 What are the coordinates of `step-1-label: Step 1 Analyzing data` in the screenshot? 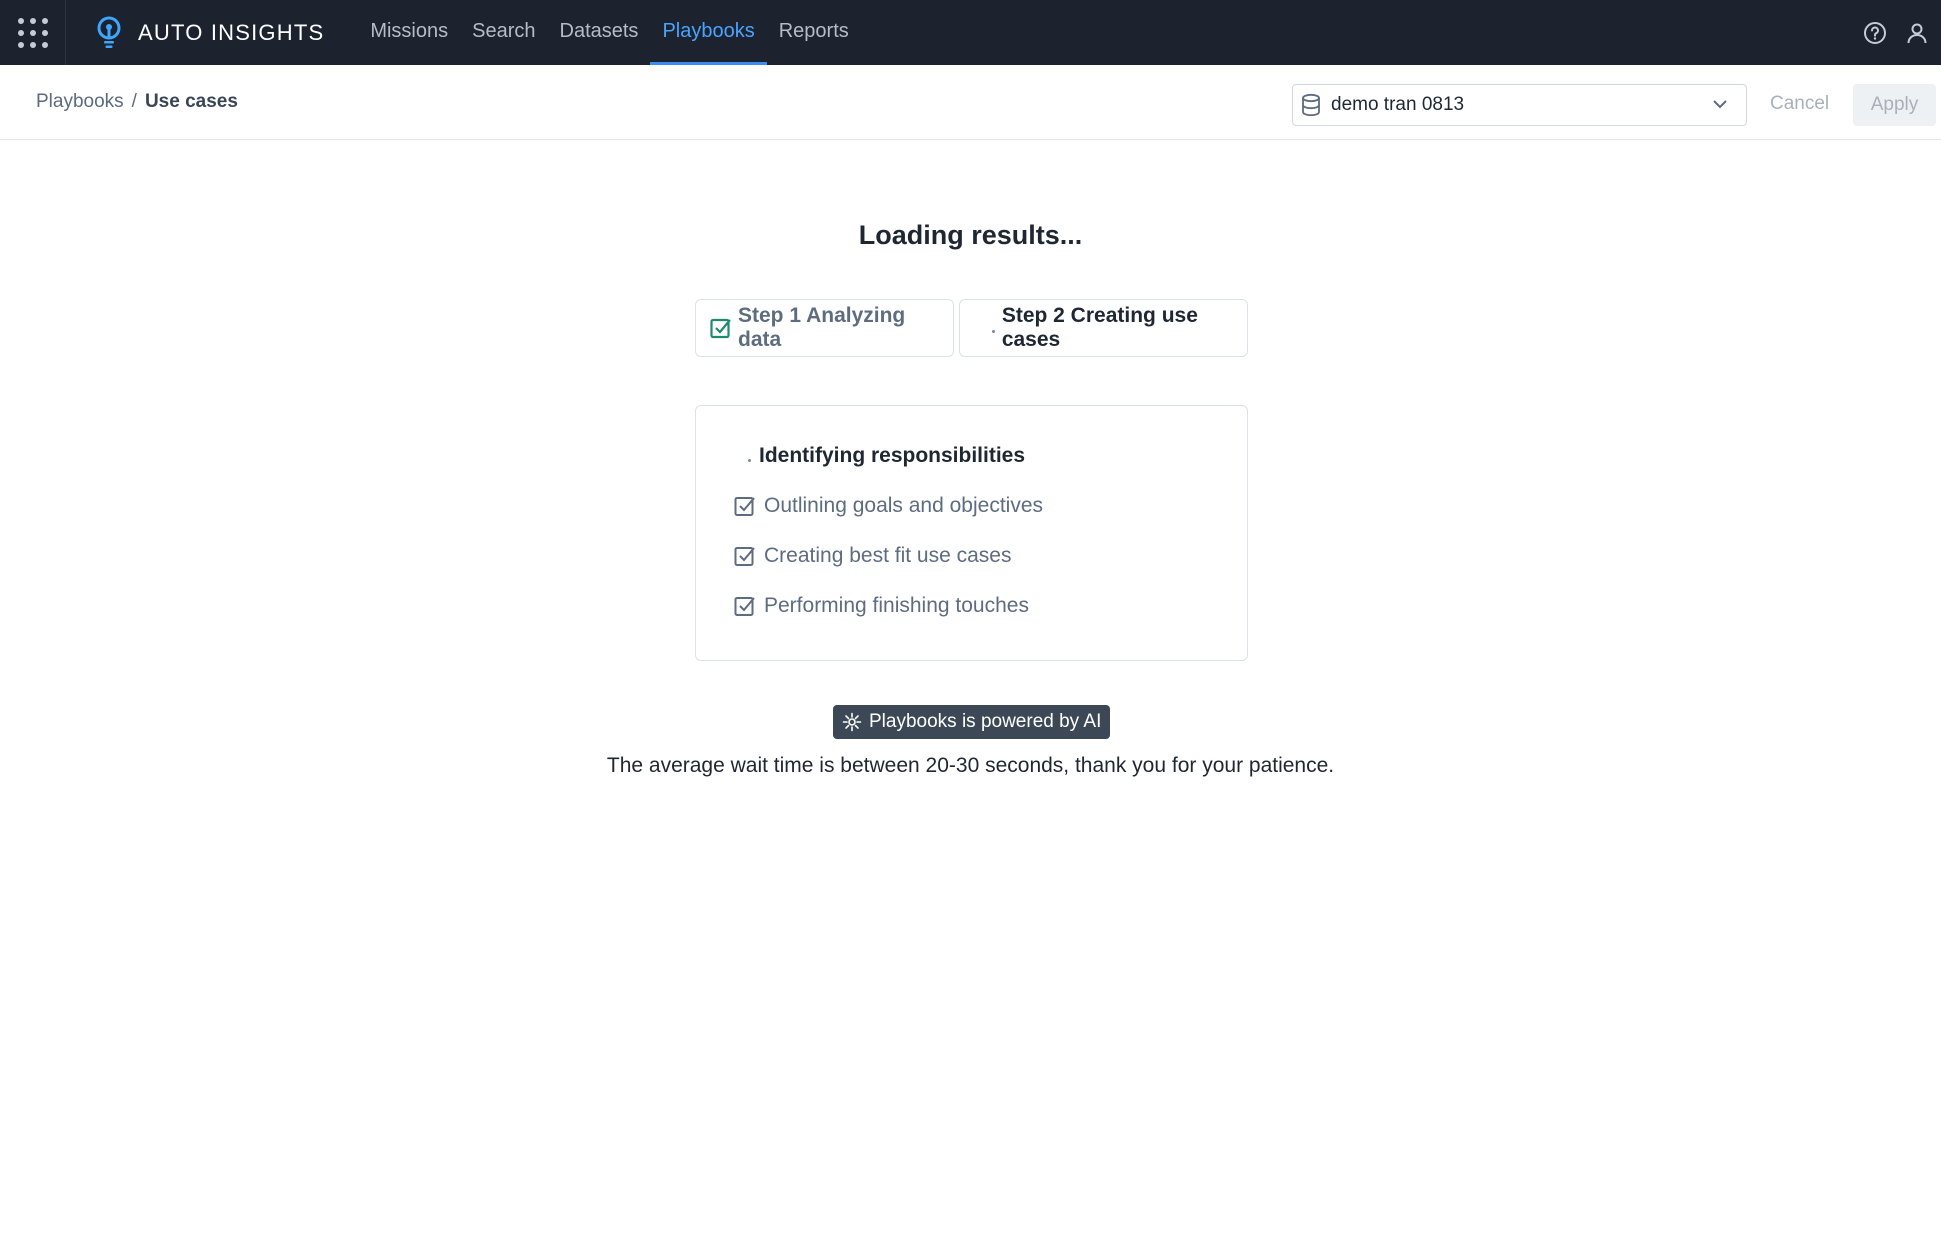 It's located at (822, 327).